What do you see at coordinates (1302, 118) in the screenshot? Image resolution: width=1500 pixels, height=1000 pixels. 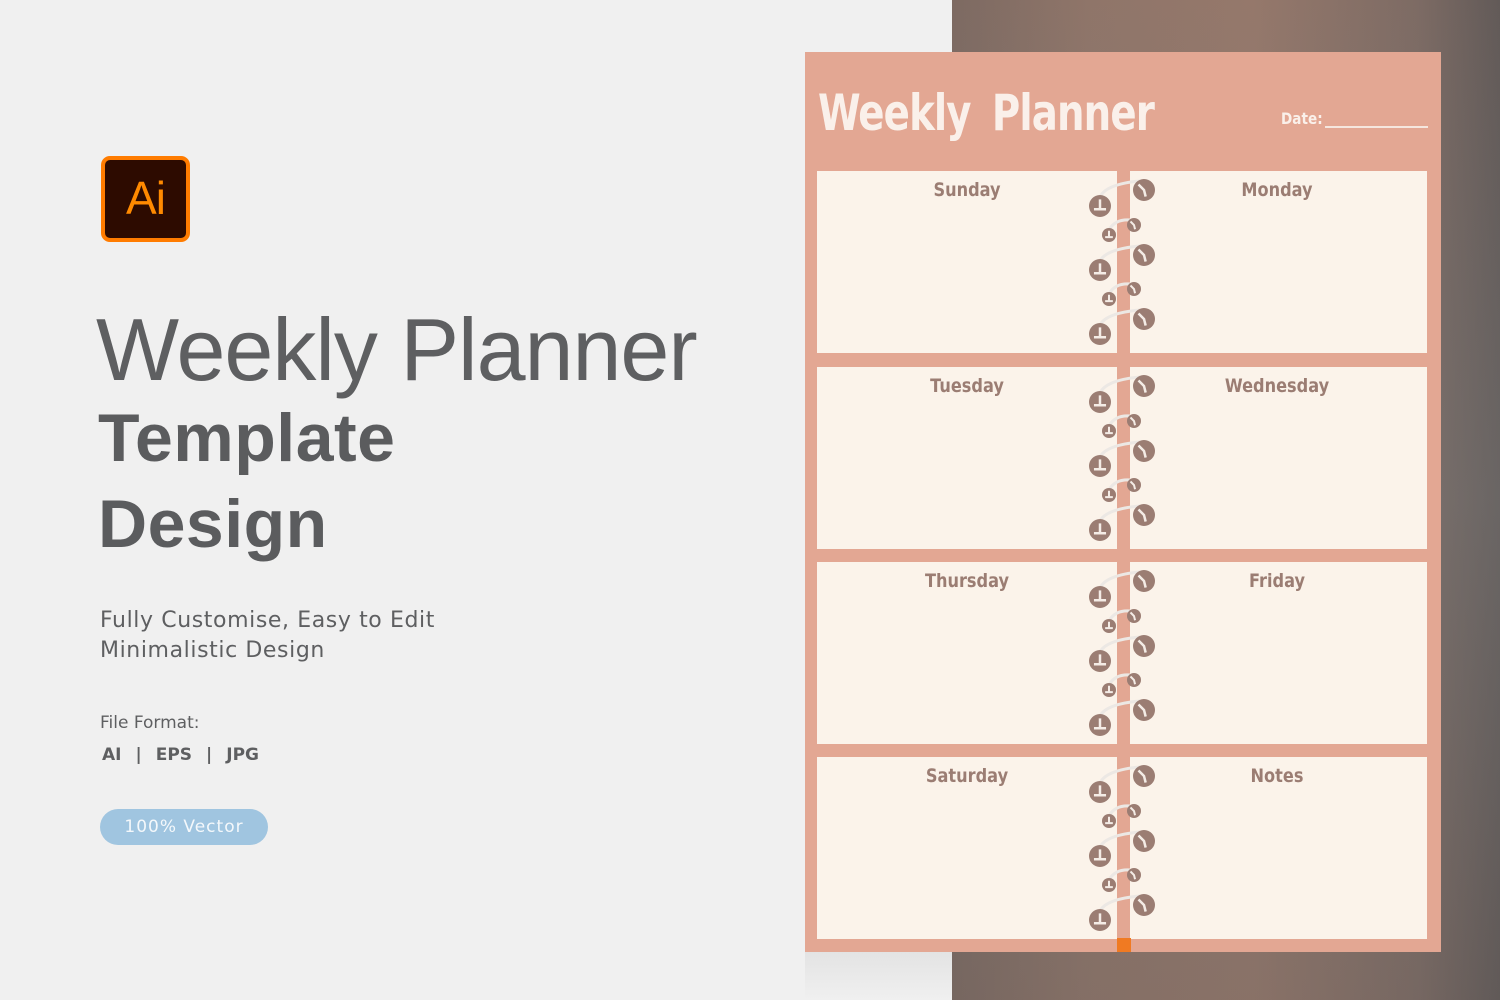 I see `date-label: Date:` at bounding box center [1302, 118].